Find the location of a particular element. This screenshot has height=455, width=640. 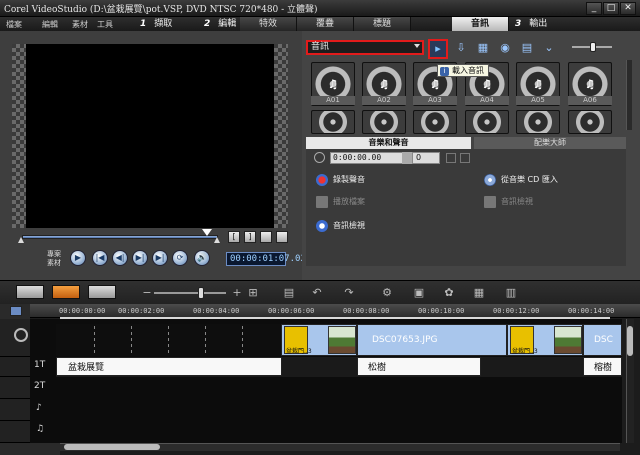

title-track-2-header is located at coordinates (15, 388).